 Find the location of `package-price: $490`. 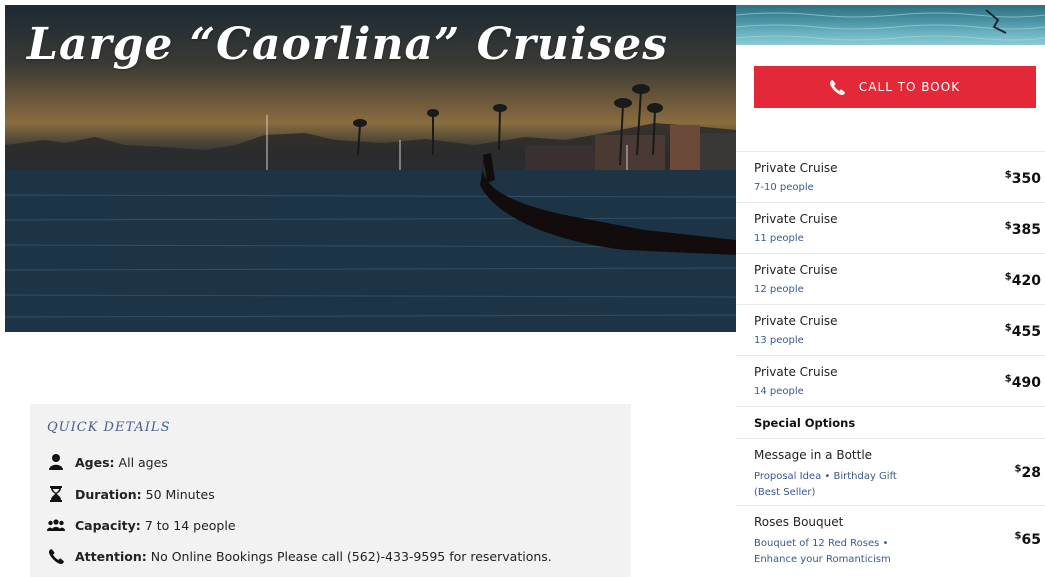

package-price: $490 is located at coordinates (1022, 382).